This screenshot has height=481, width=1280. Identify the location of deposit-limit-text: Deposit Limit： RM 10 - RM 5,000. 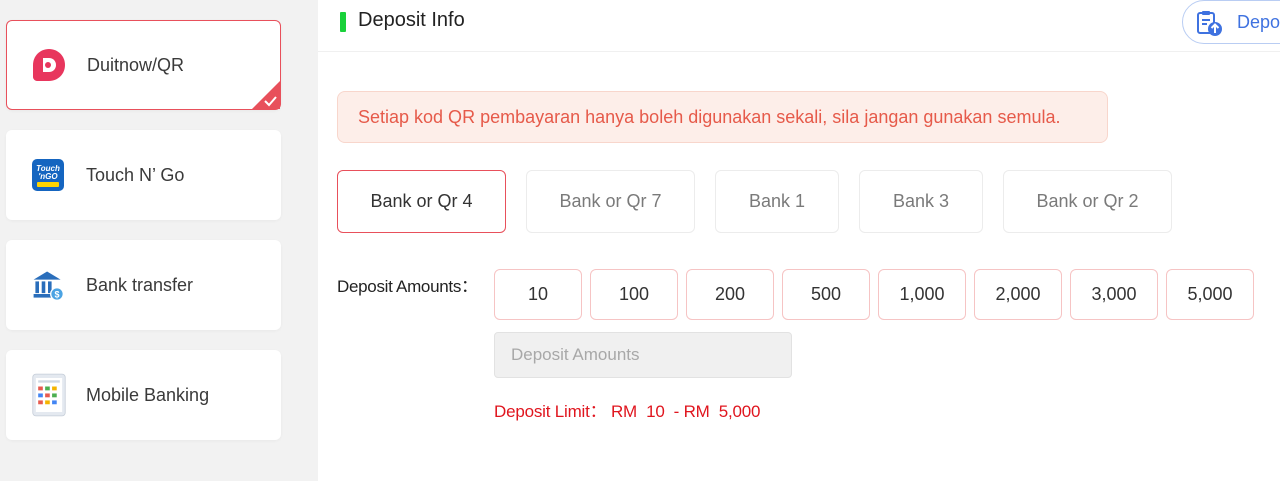
(627, 411).